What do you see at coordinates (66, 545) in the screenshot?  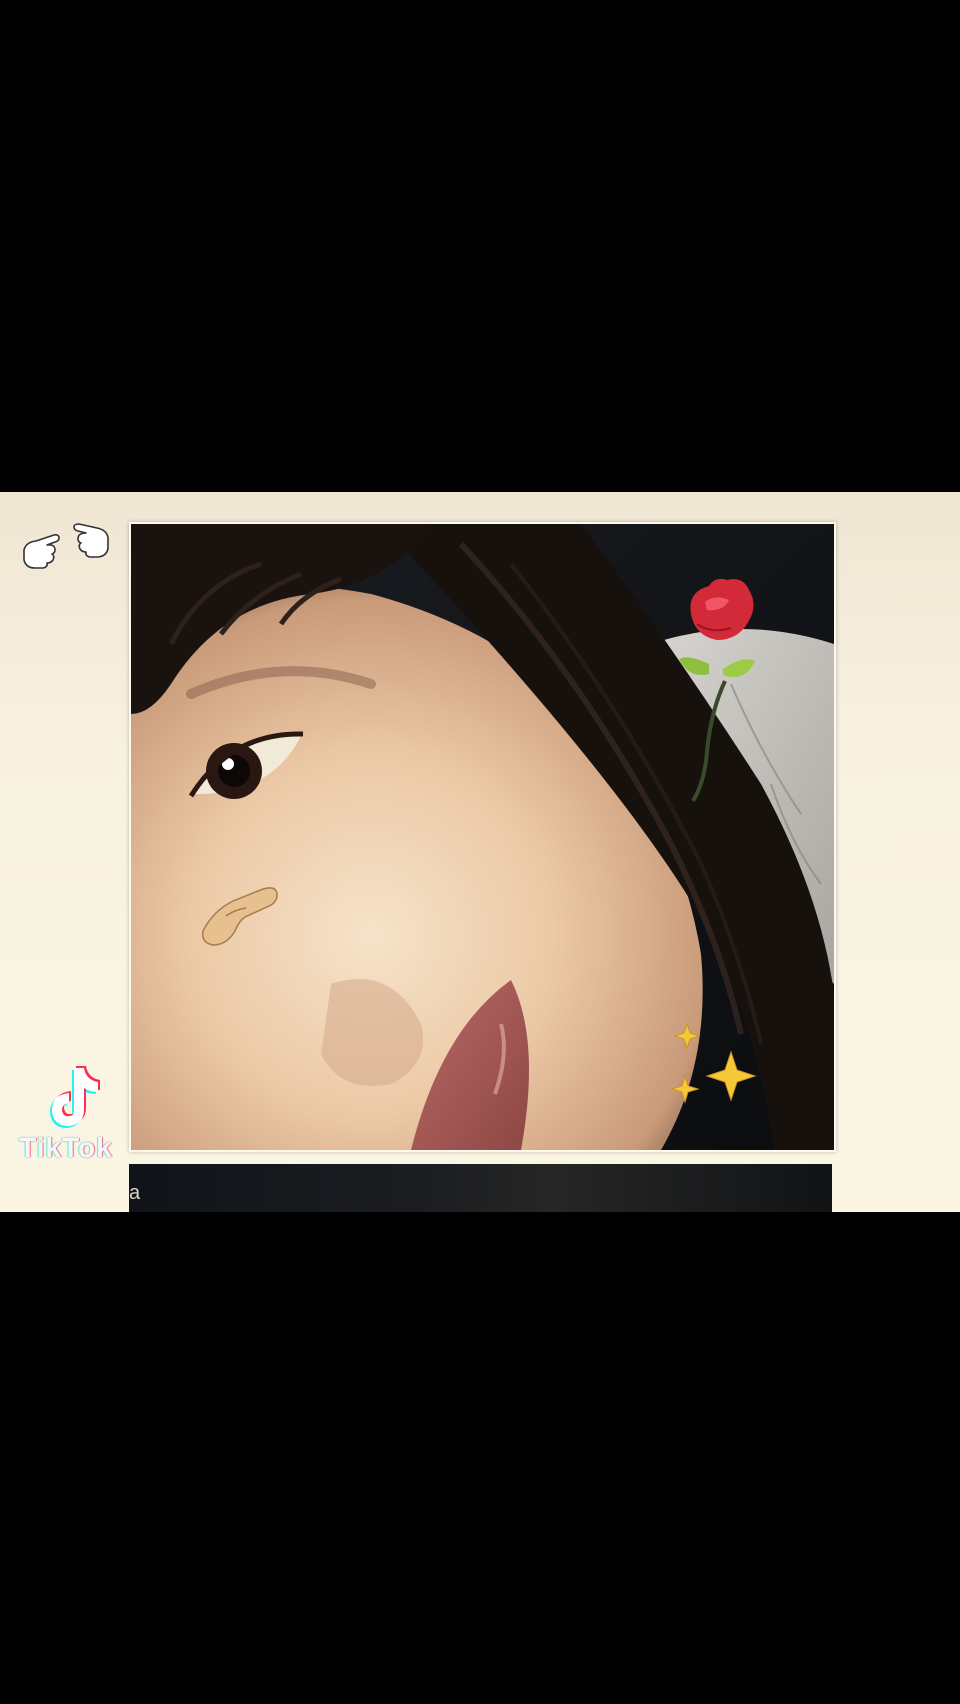 I see `pointing-hands-icon` at bounding box center [66, 545].